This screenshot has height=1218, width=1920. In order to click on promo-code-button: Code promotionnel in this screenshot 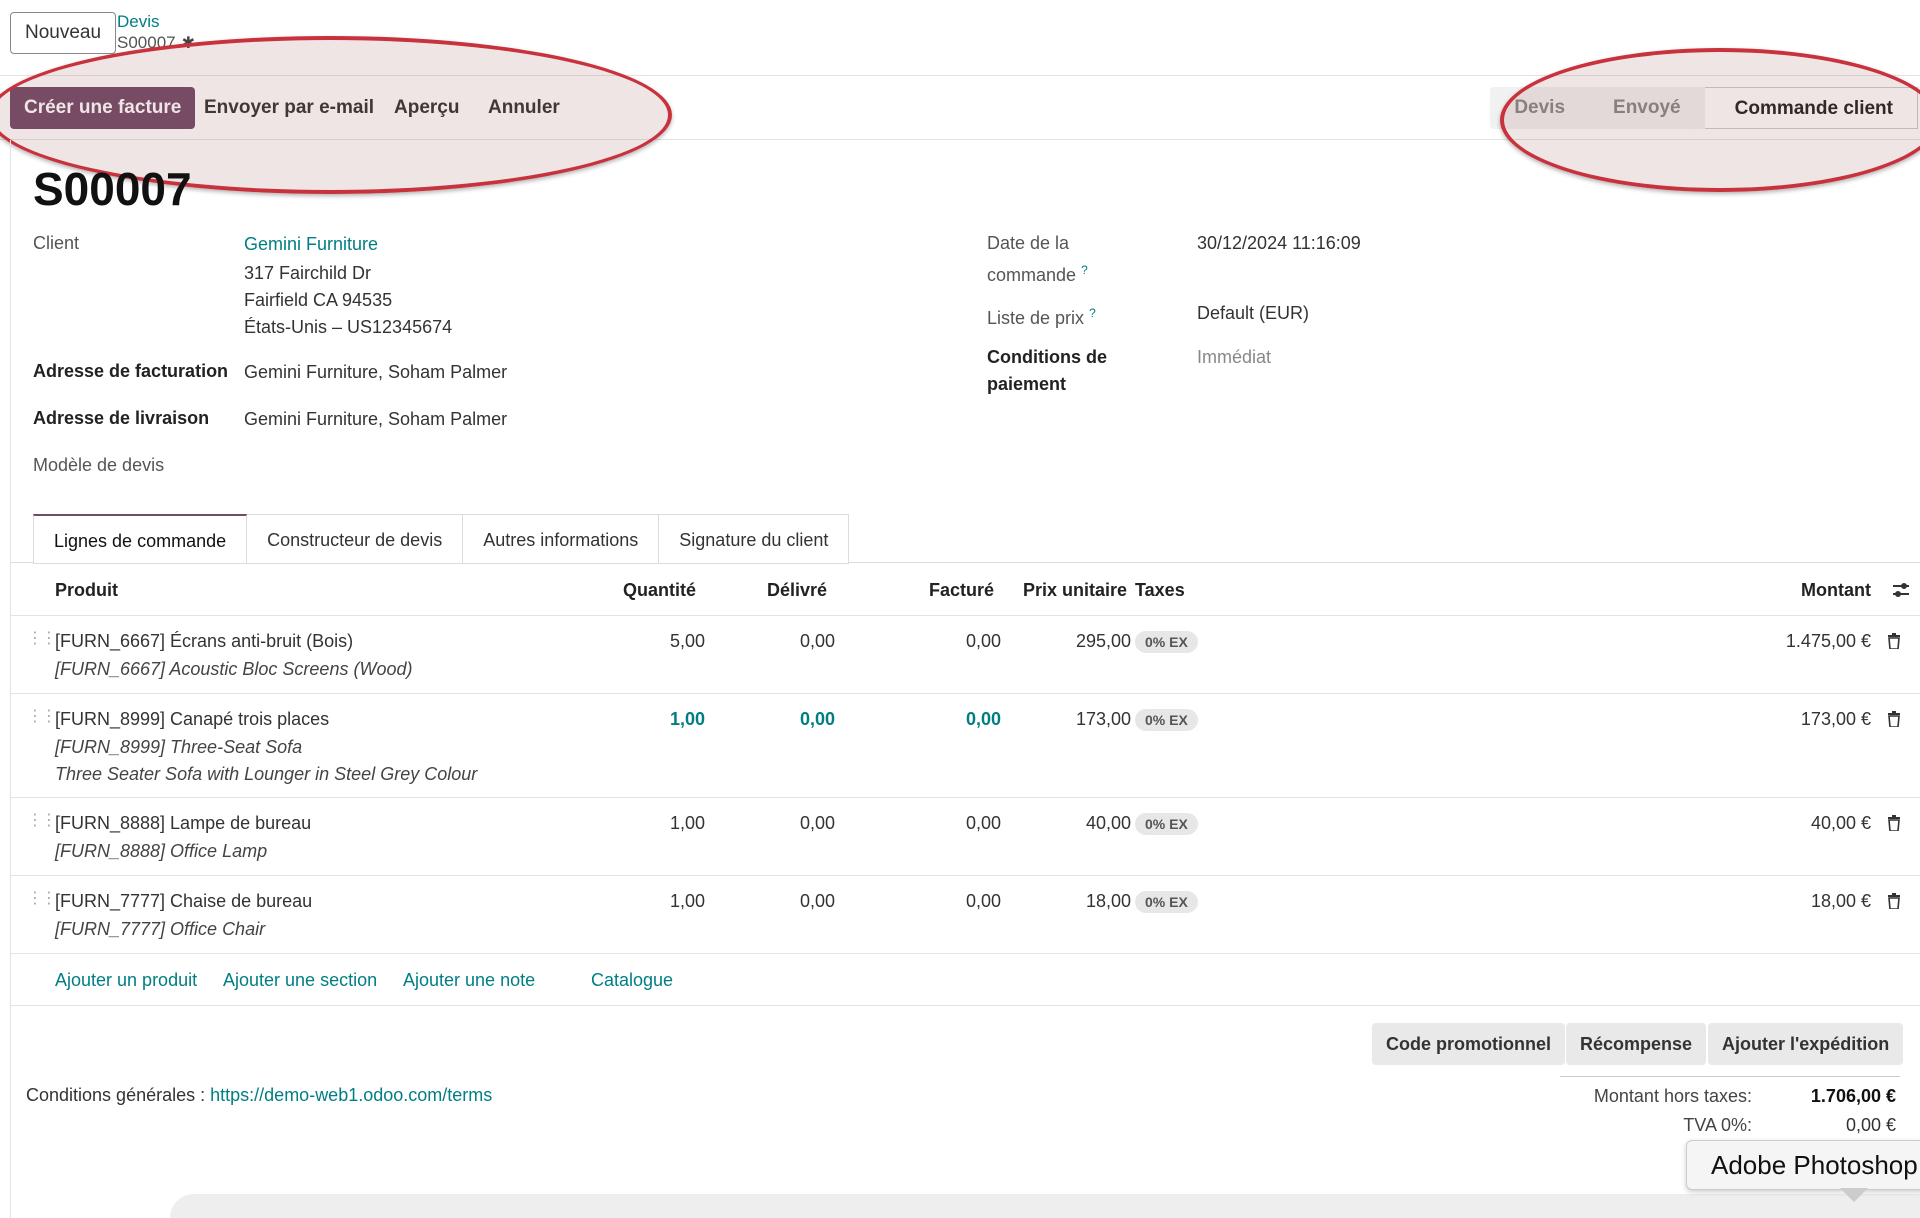, I will do `click(1468, 1044)`.